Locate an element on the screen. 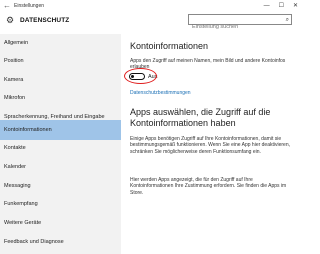  sidebar-item-mikrofon: Mikrofon is located at coordinates (60, 98).